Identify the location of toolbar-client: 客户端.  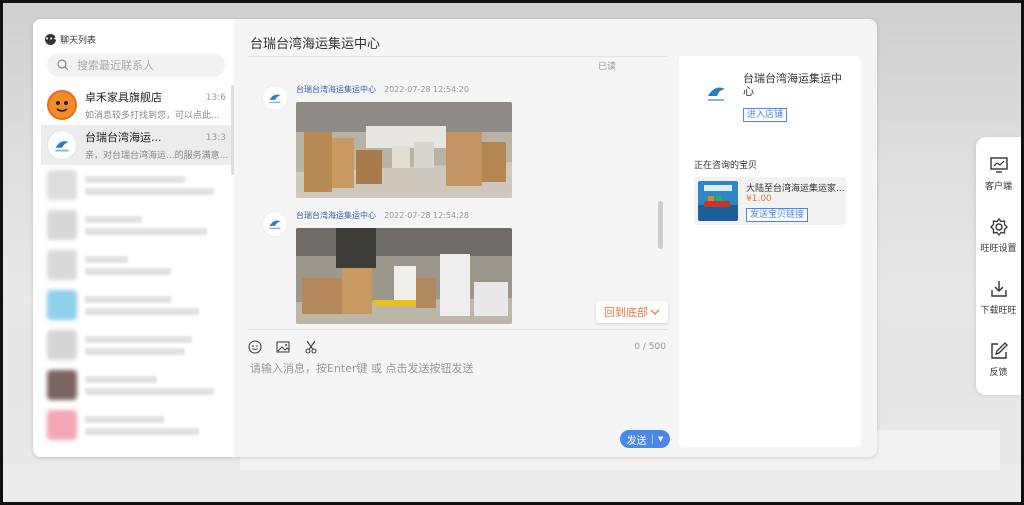
(998, 173).